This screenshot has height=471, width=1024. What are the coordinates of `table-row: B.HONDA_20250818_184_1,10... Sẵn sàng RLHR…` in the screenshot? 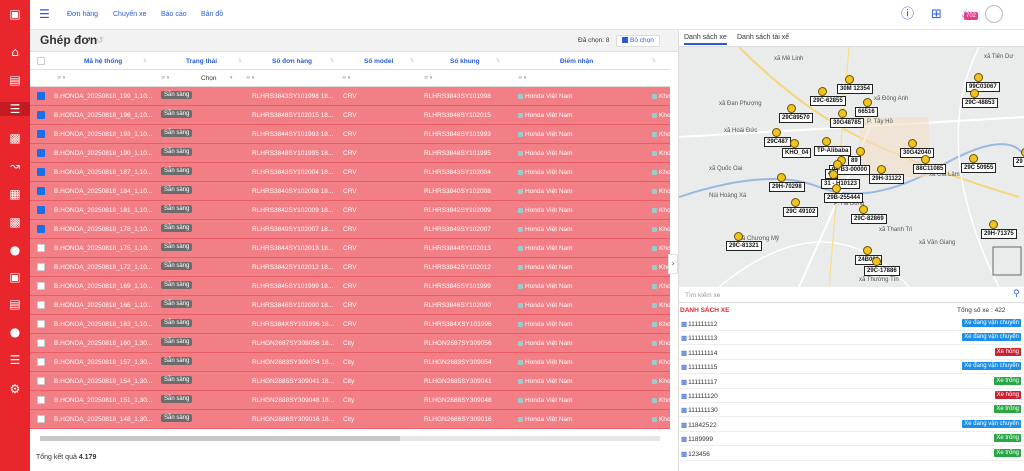 It's located at (350, 191).